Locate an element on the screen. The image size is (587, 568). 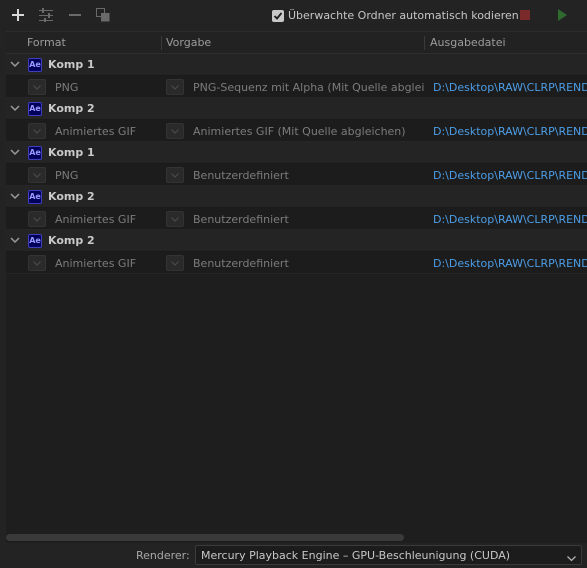
sliders-icon is located at coordinates (46, 15).